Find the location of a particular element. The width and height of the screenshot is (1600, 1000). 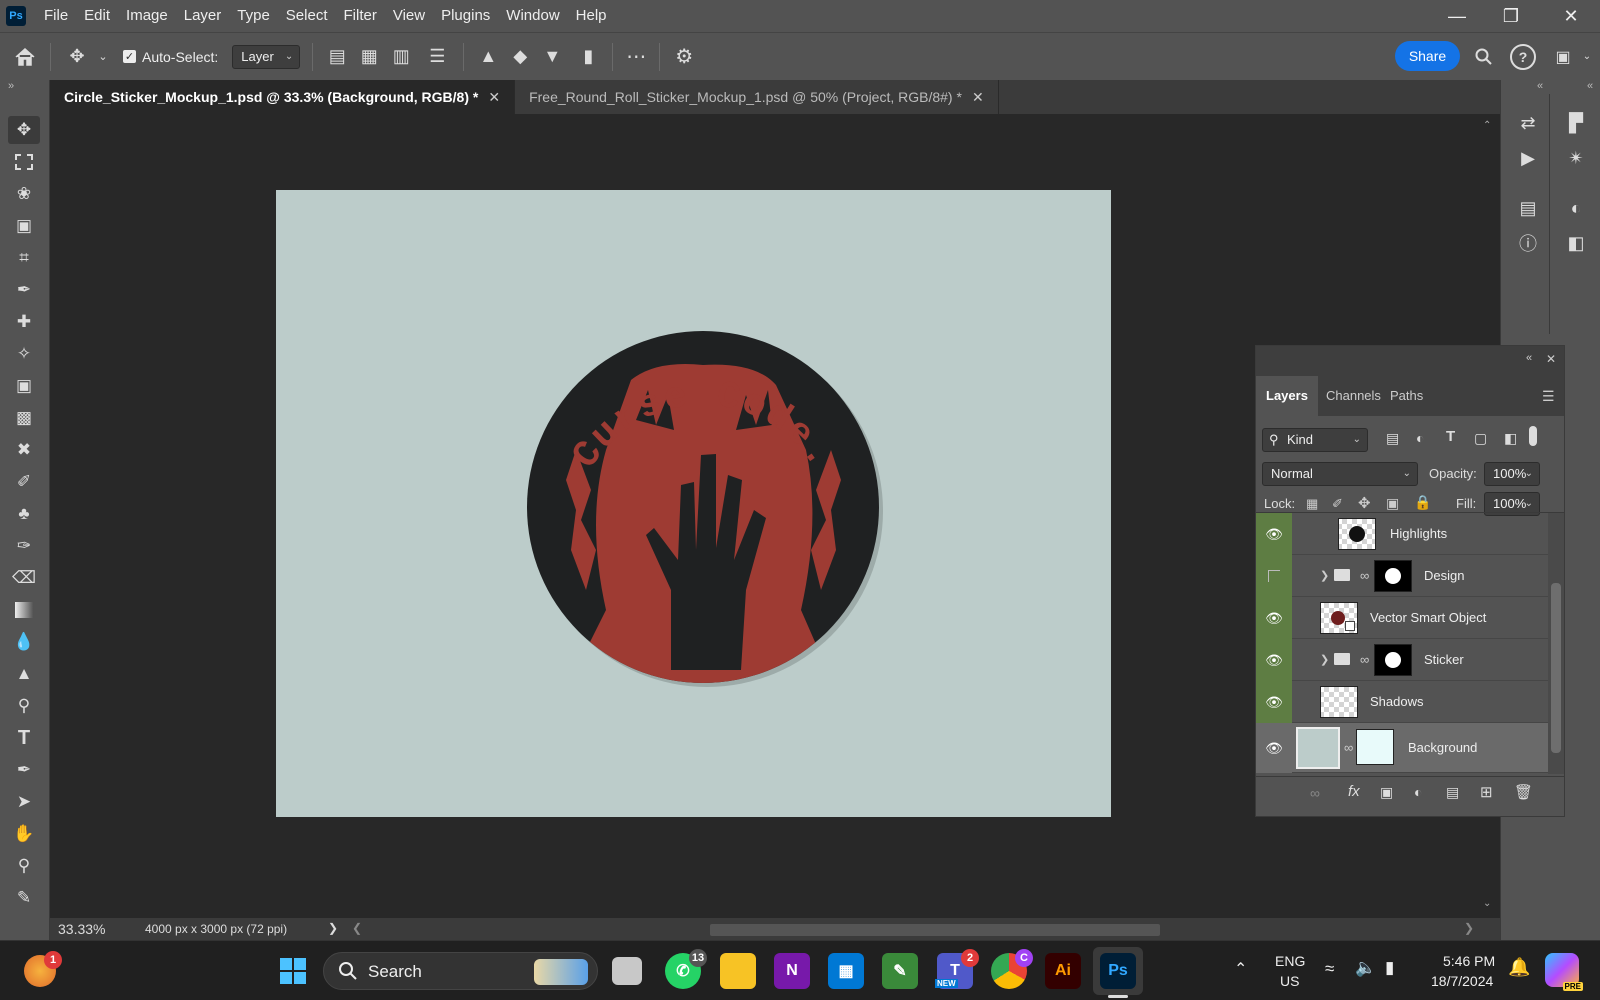

navigator-icon: ✴ is located at coordinates (1576, 158).